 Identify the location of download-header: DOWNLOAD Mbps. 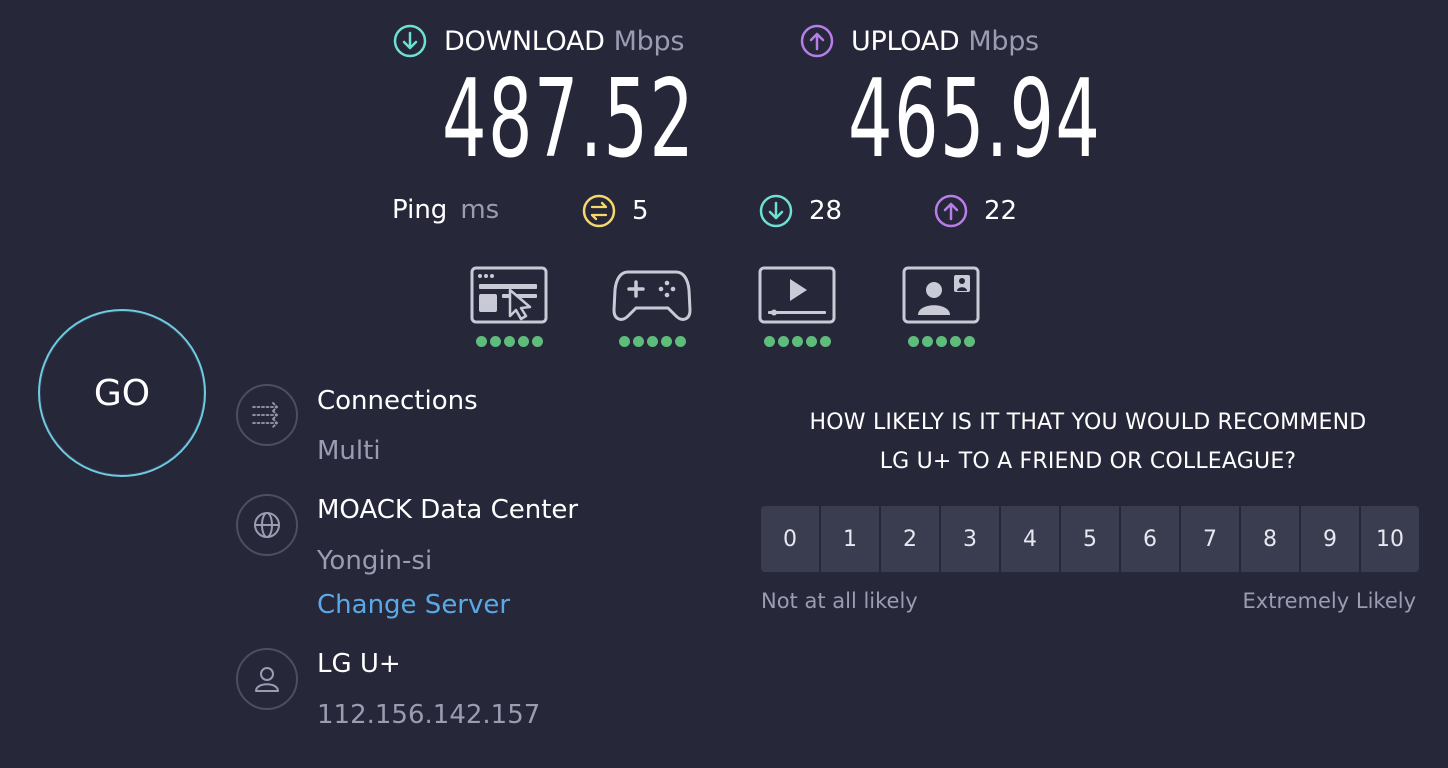
(538, 41).